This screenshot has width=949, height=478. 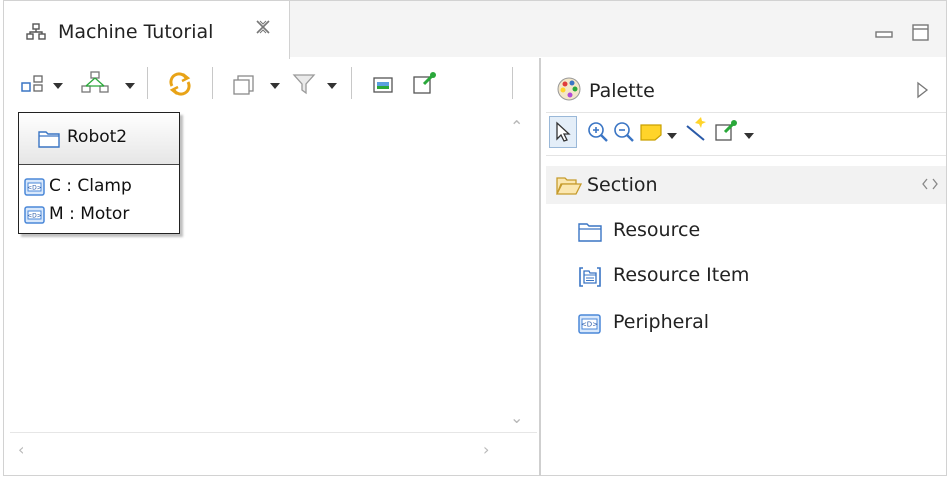 I want to click on node-header: Robot2, so click(x=99, y=139).